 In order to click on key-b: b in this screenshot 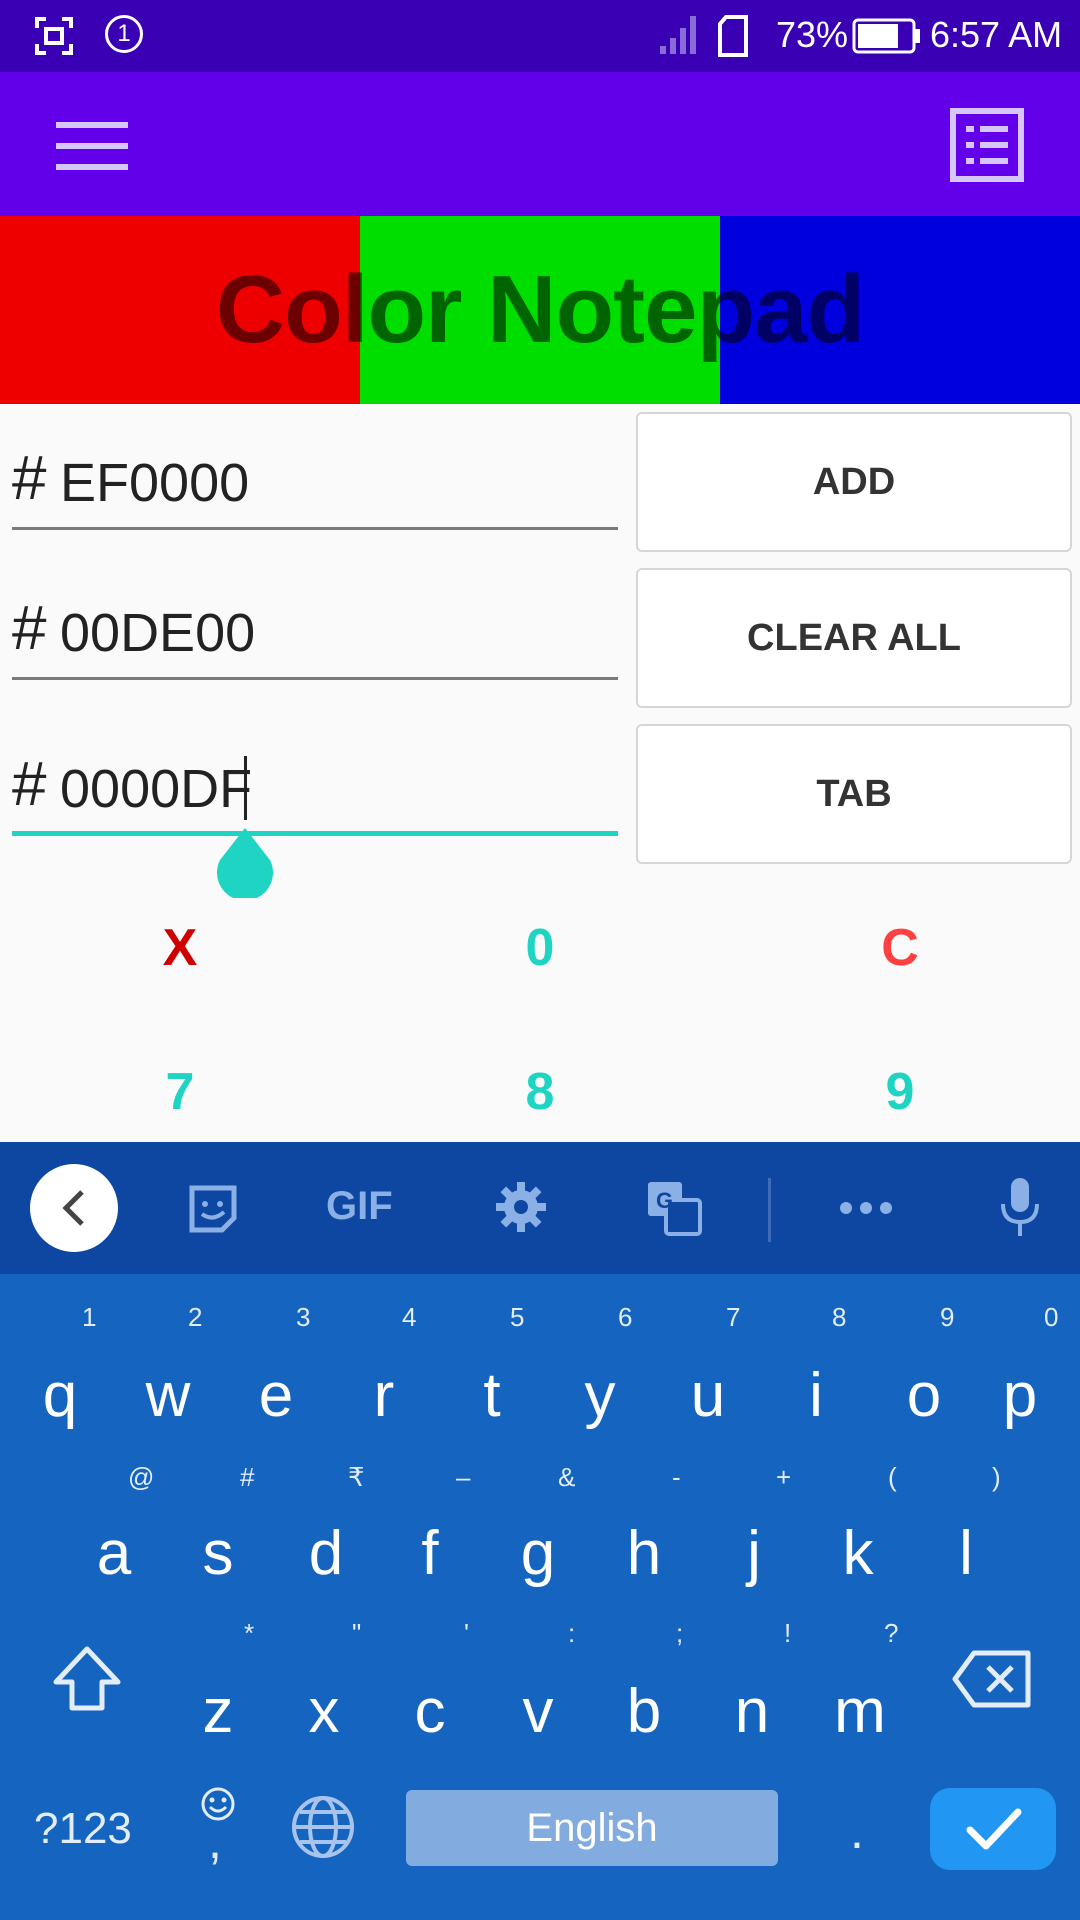, I will do `click(644, 1711)`.